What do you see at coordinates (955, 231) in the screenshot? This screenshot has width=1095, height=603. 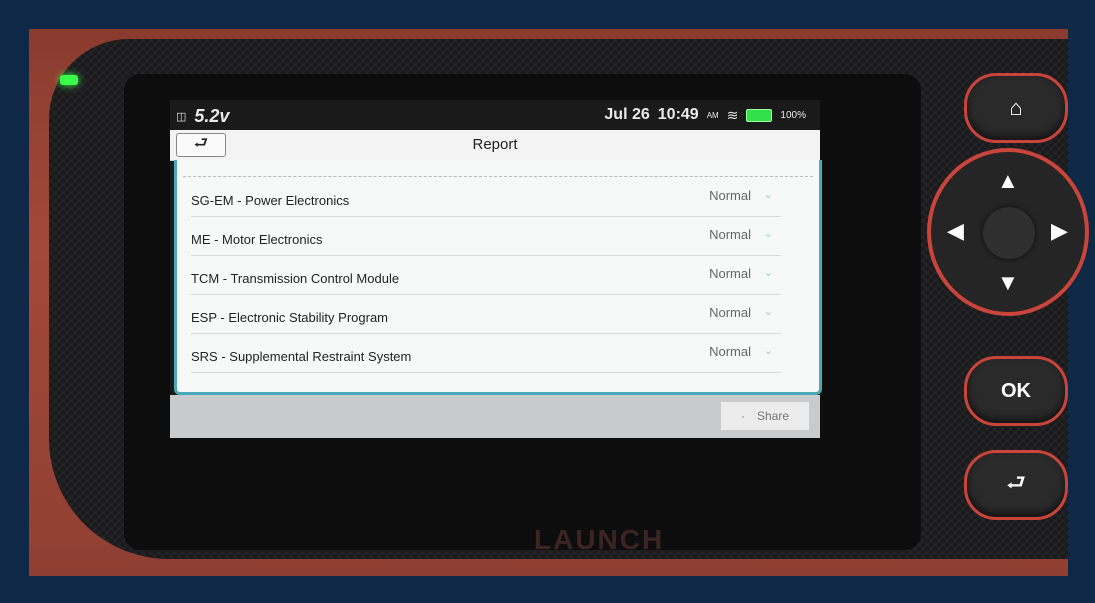 I see `arrow-left-icon: ◀` at bounding box center [955, 231].